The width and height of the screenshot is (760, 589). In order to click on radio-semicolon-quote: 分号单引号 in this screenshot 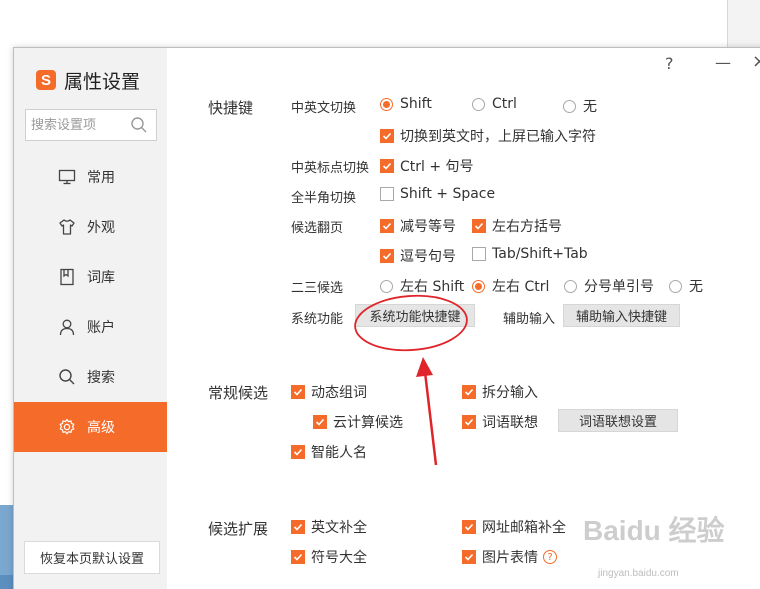, I will do `click(609, 286)`.